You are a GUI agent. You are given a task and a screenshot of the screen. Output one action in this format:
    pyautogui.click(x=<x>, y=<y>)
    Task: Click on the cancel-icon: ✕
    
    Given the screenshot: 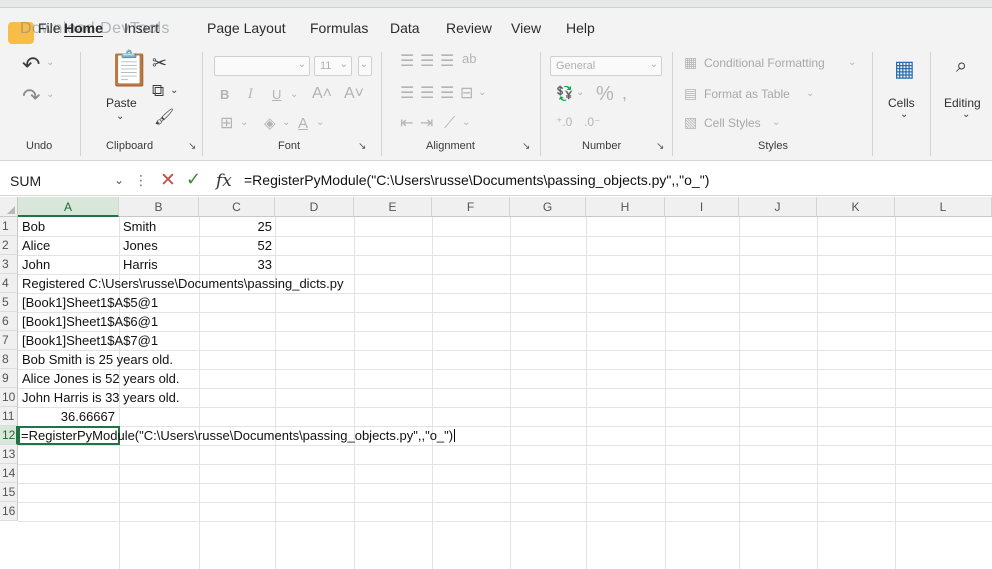 What is the action you would take?
    pyautogui.click(x=168, y=180)
    